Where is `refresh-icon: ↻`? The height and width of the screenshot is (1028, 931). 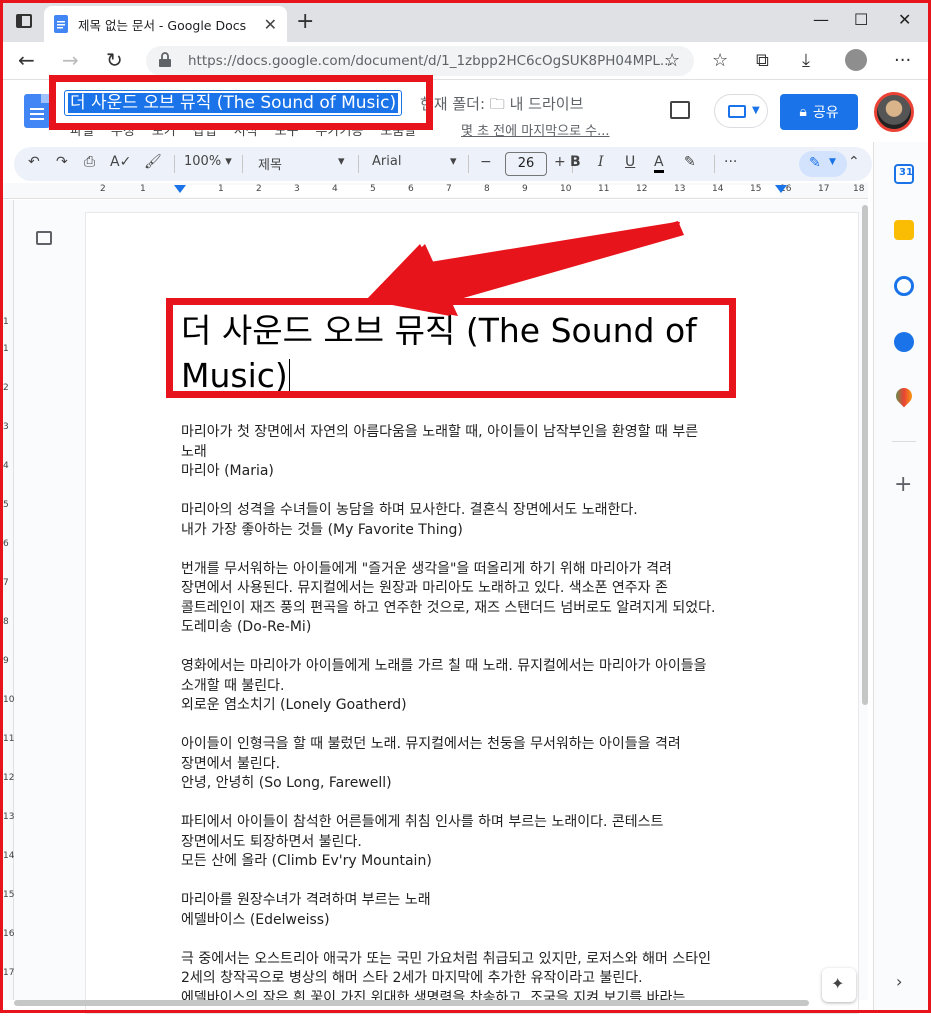
refresh-icon: ↻ is located at coordinates (114, 60).